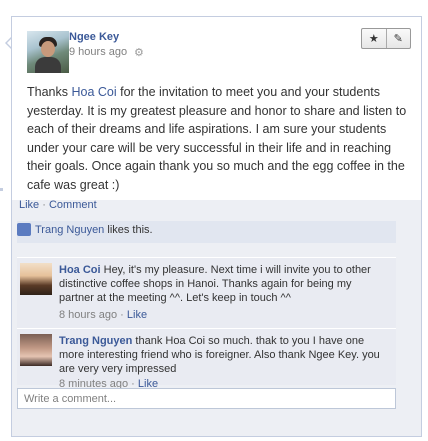  I want to click on story-actions: ★ ✎, so click(386, 38).